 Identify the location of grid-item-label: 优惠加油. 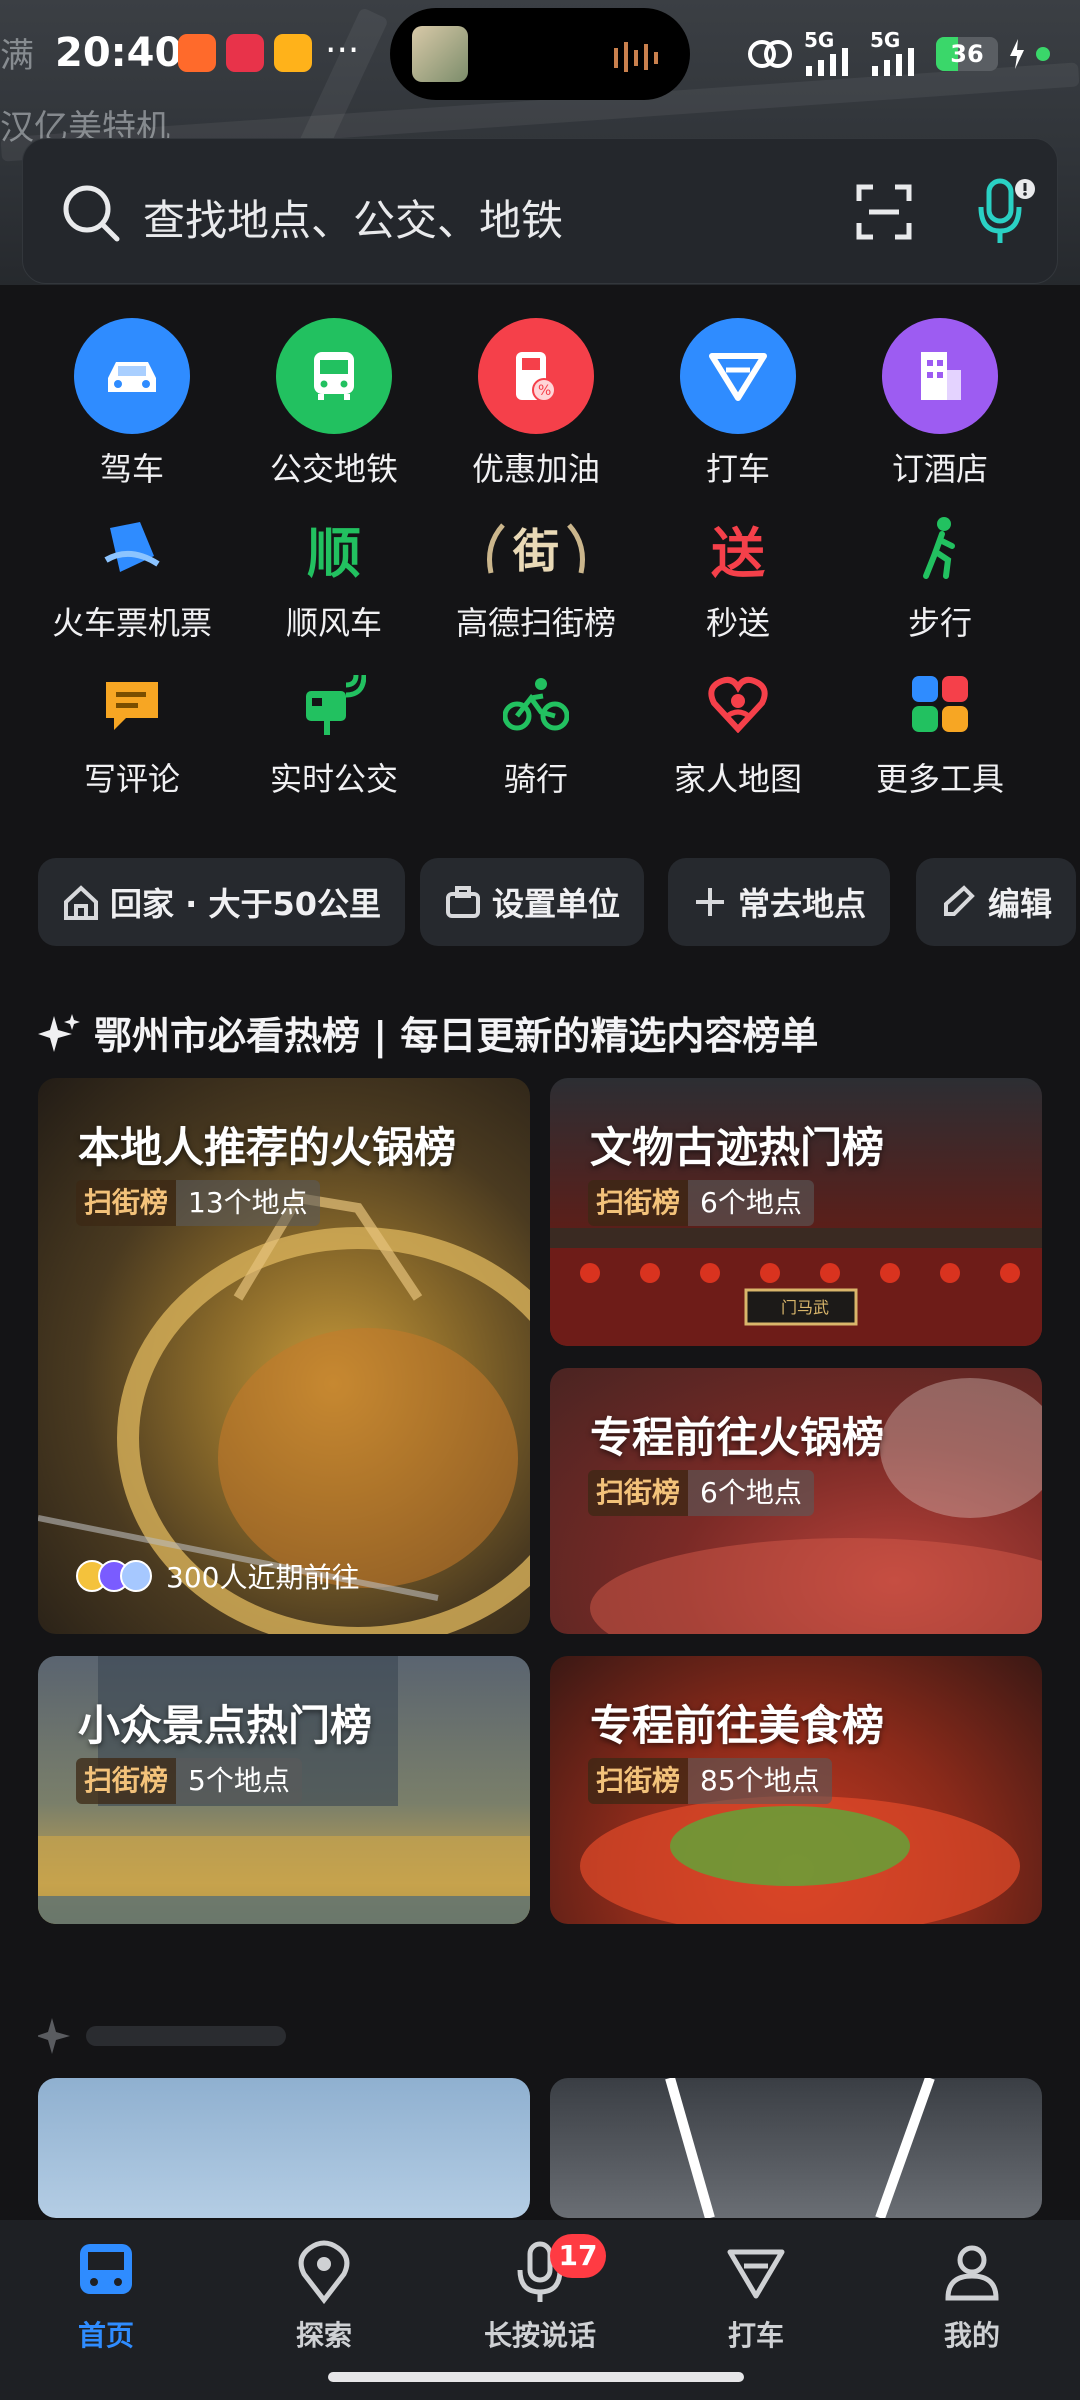
(535, 469).